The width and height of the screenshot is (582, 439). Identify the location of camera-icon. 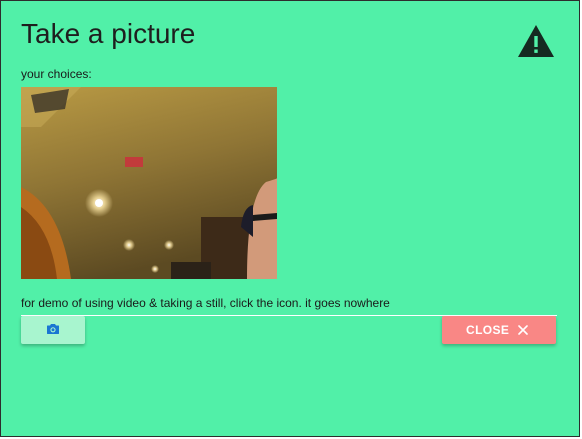
(53, 329).